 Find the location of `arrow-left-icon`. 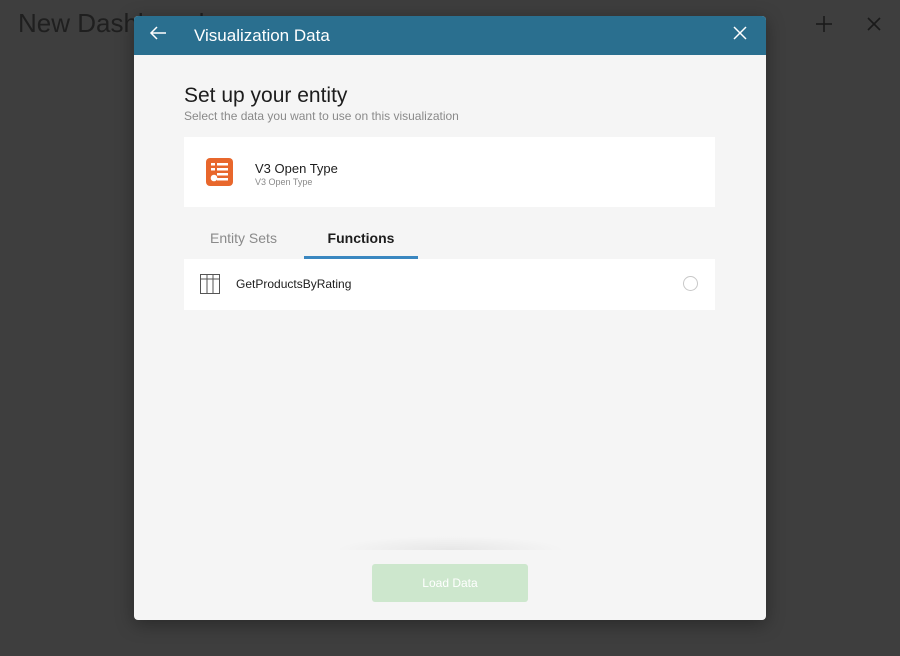

arrow-left-icon is located at coordinates (158, 35).